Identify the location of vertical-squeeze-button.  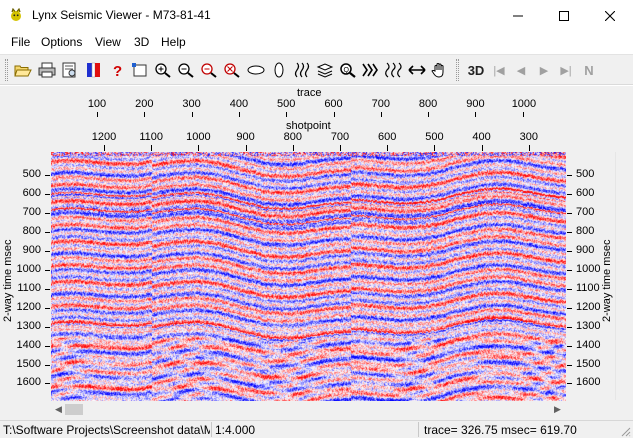
(279, 70).